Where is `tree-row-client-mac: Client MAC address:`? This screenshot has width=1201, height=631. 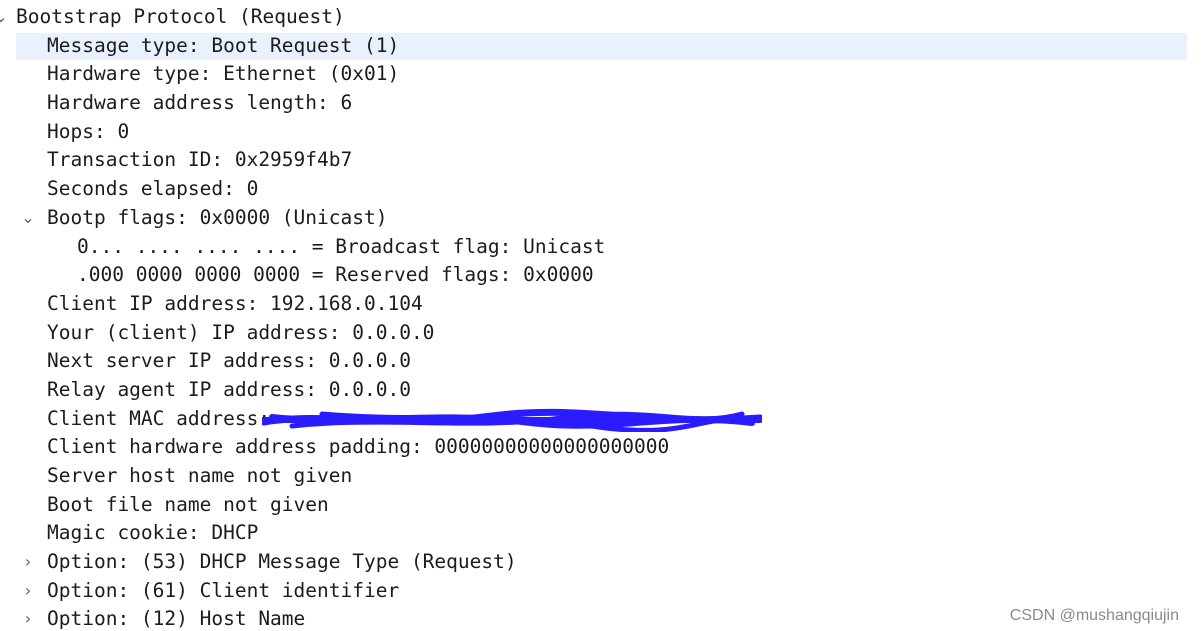 tree-row-client-mac: Client MAC address: is located at coordinates (600, 419).